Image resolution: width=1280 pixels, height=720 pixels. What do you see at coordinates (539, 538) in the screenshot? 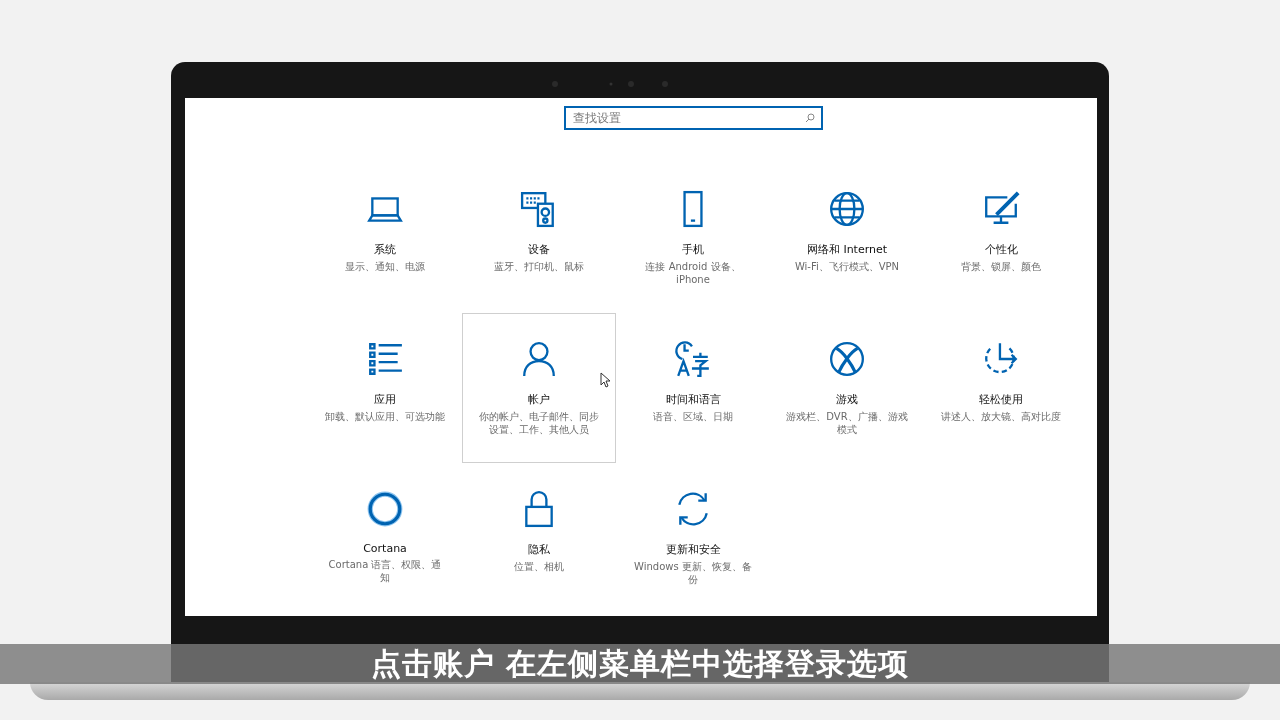
I see `settings-tile: 隐私 位置、相机` at bounding box center [539, 538].